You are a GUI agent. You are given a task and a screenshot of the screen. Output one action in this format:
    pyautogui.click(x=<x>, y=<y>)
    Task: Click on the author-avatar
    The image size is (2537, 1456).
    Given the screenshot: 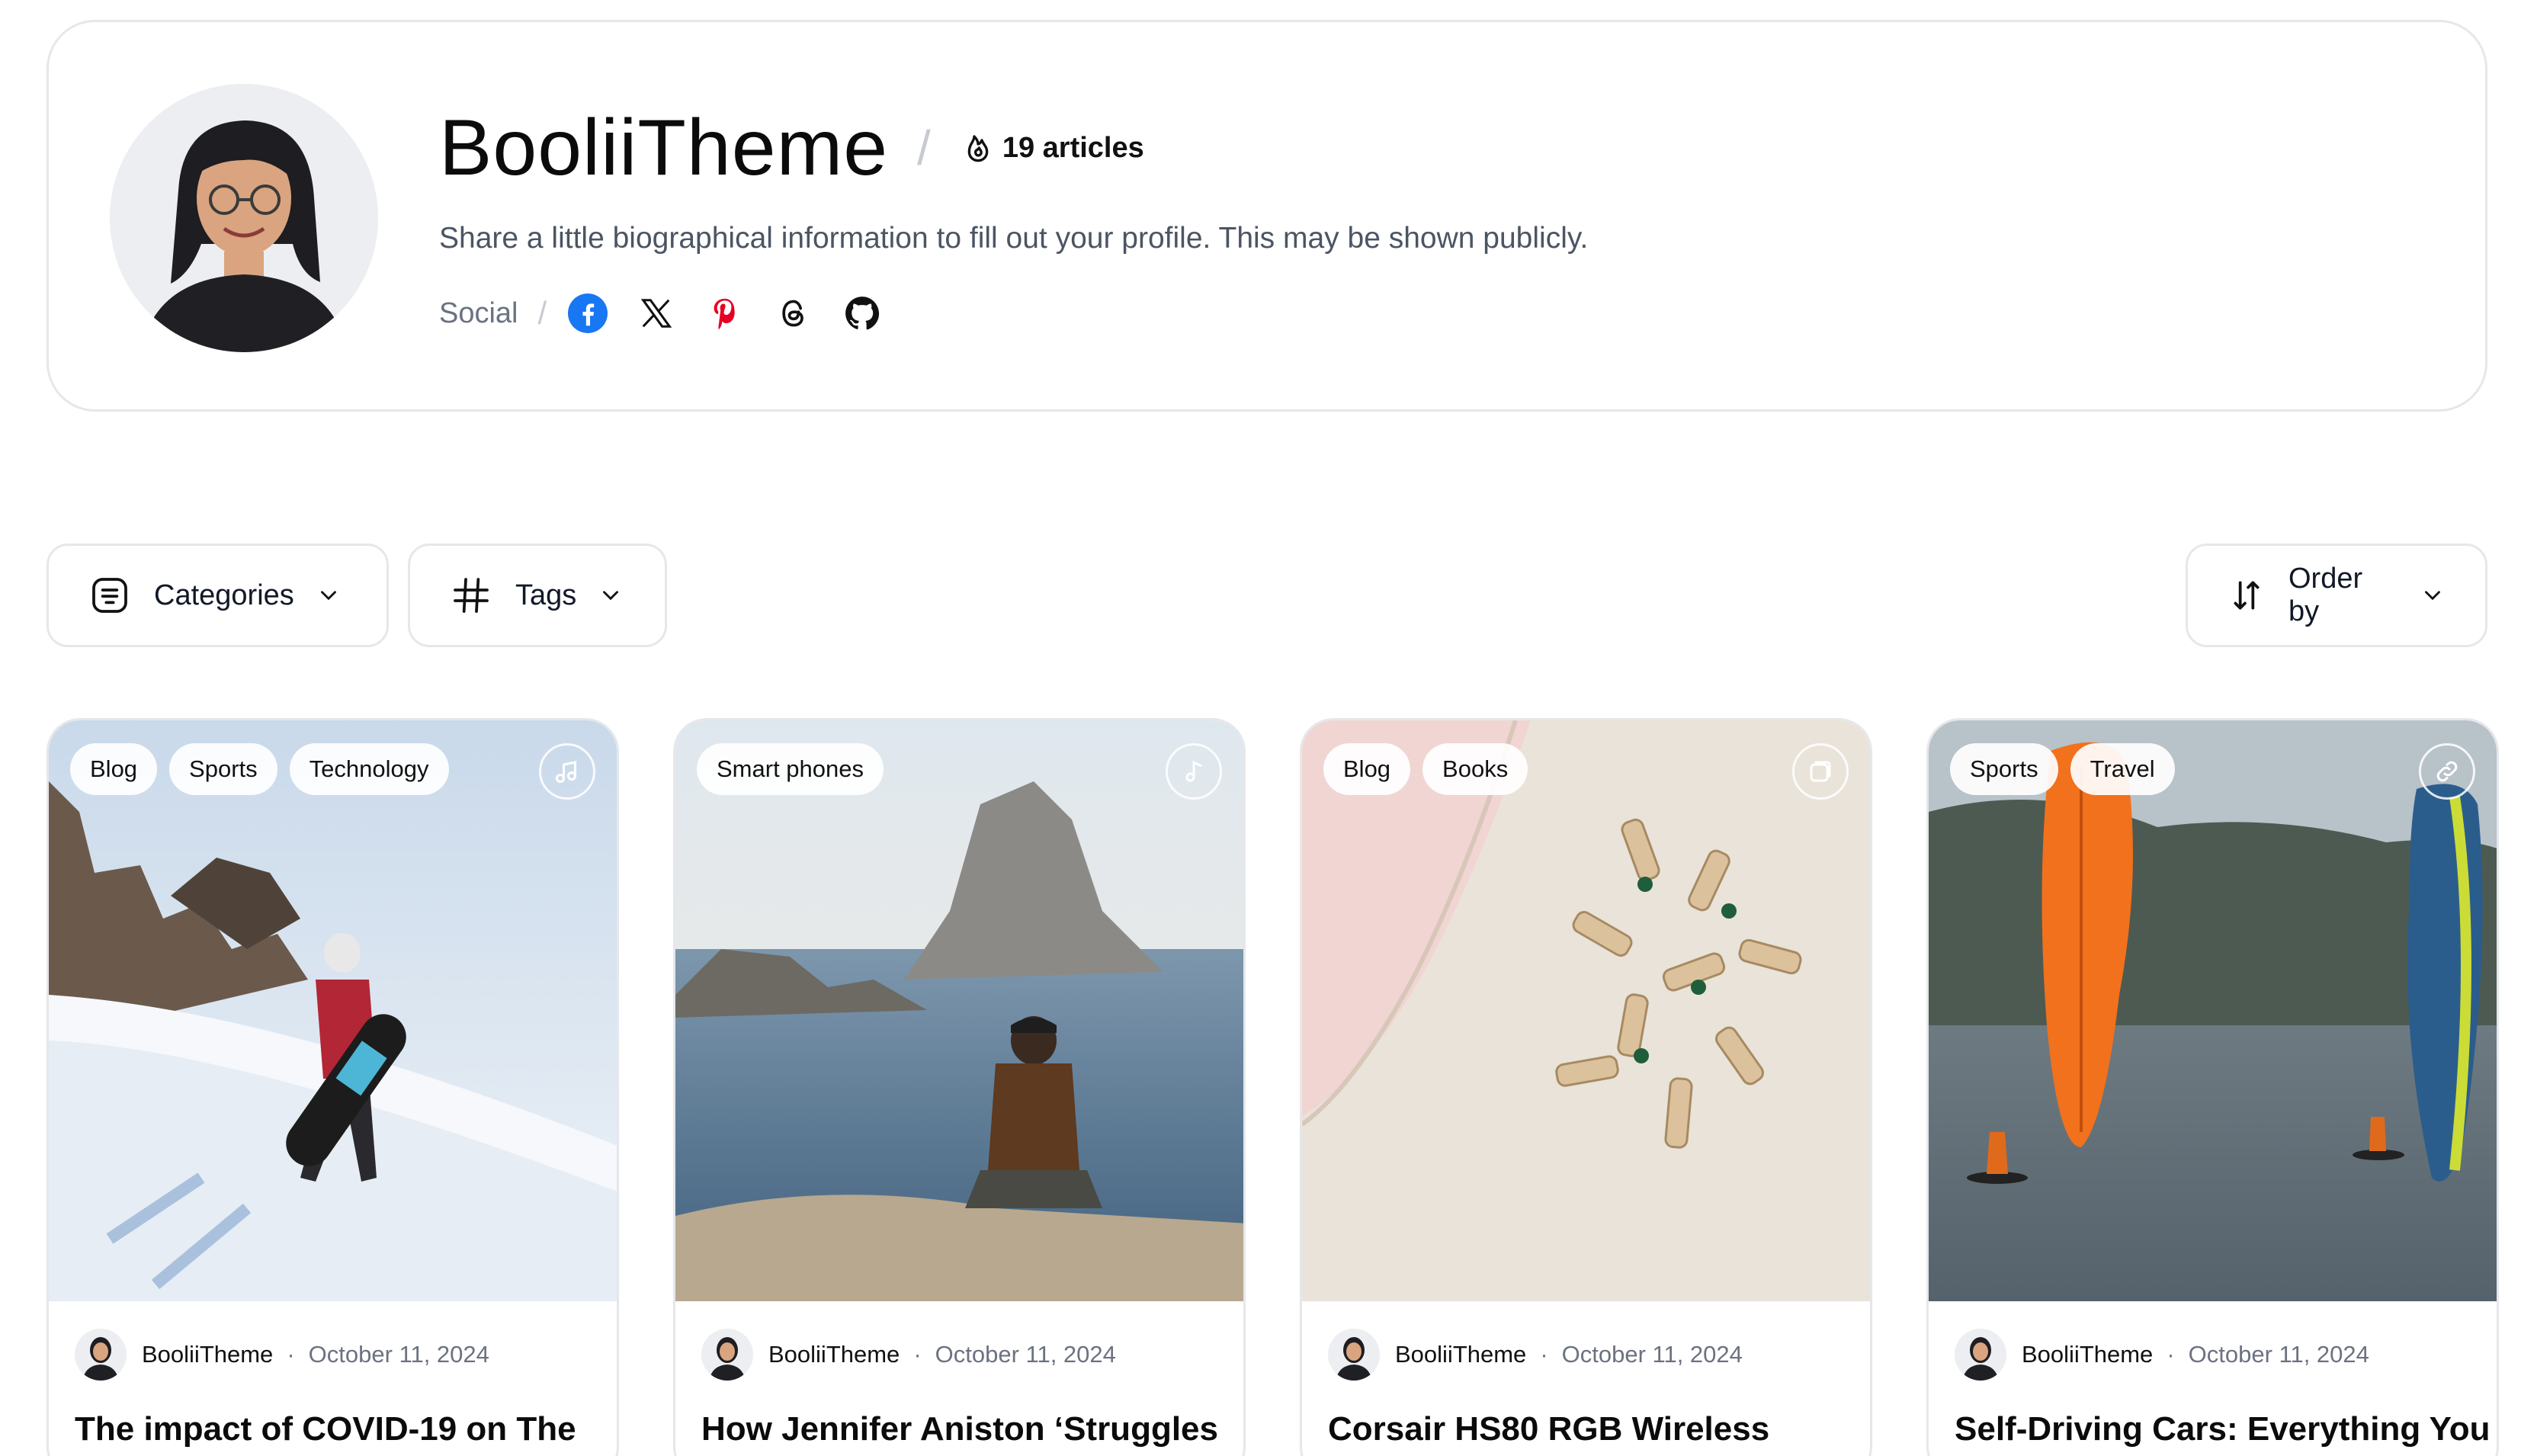 What is the action you would take?
    pyautogui.click(x=244, y=218)
    